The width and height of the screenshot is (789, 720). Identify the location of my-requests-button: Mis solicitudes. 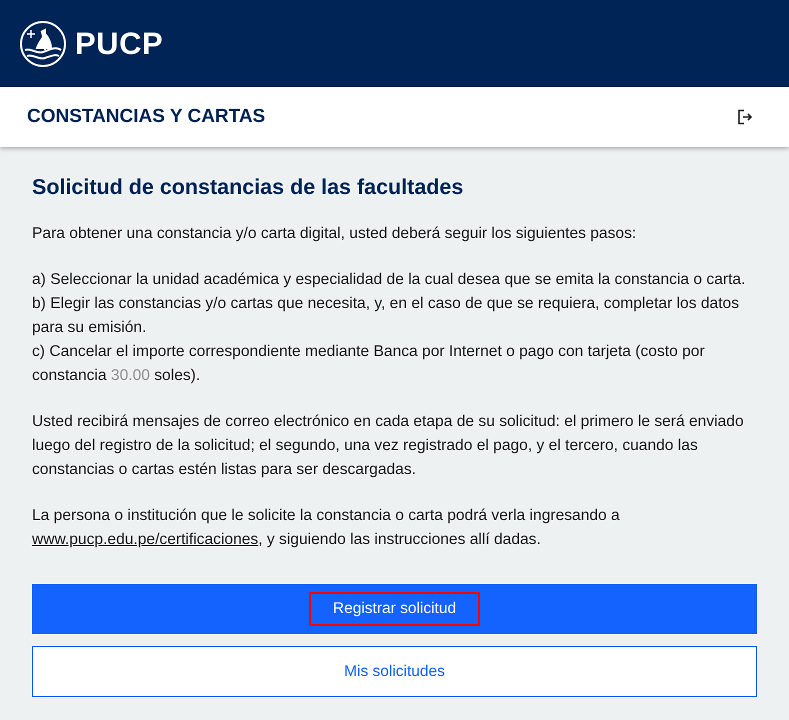
(394, 671).